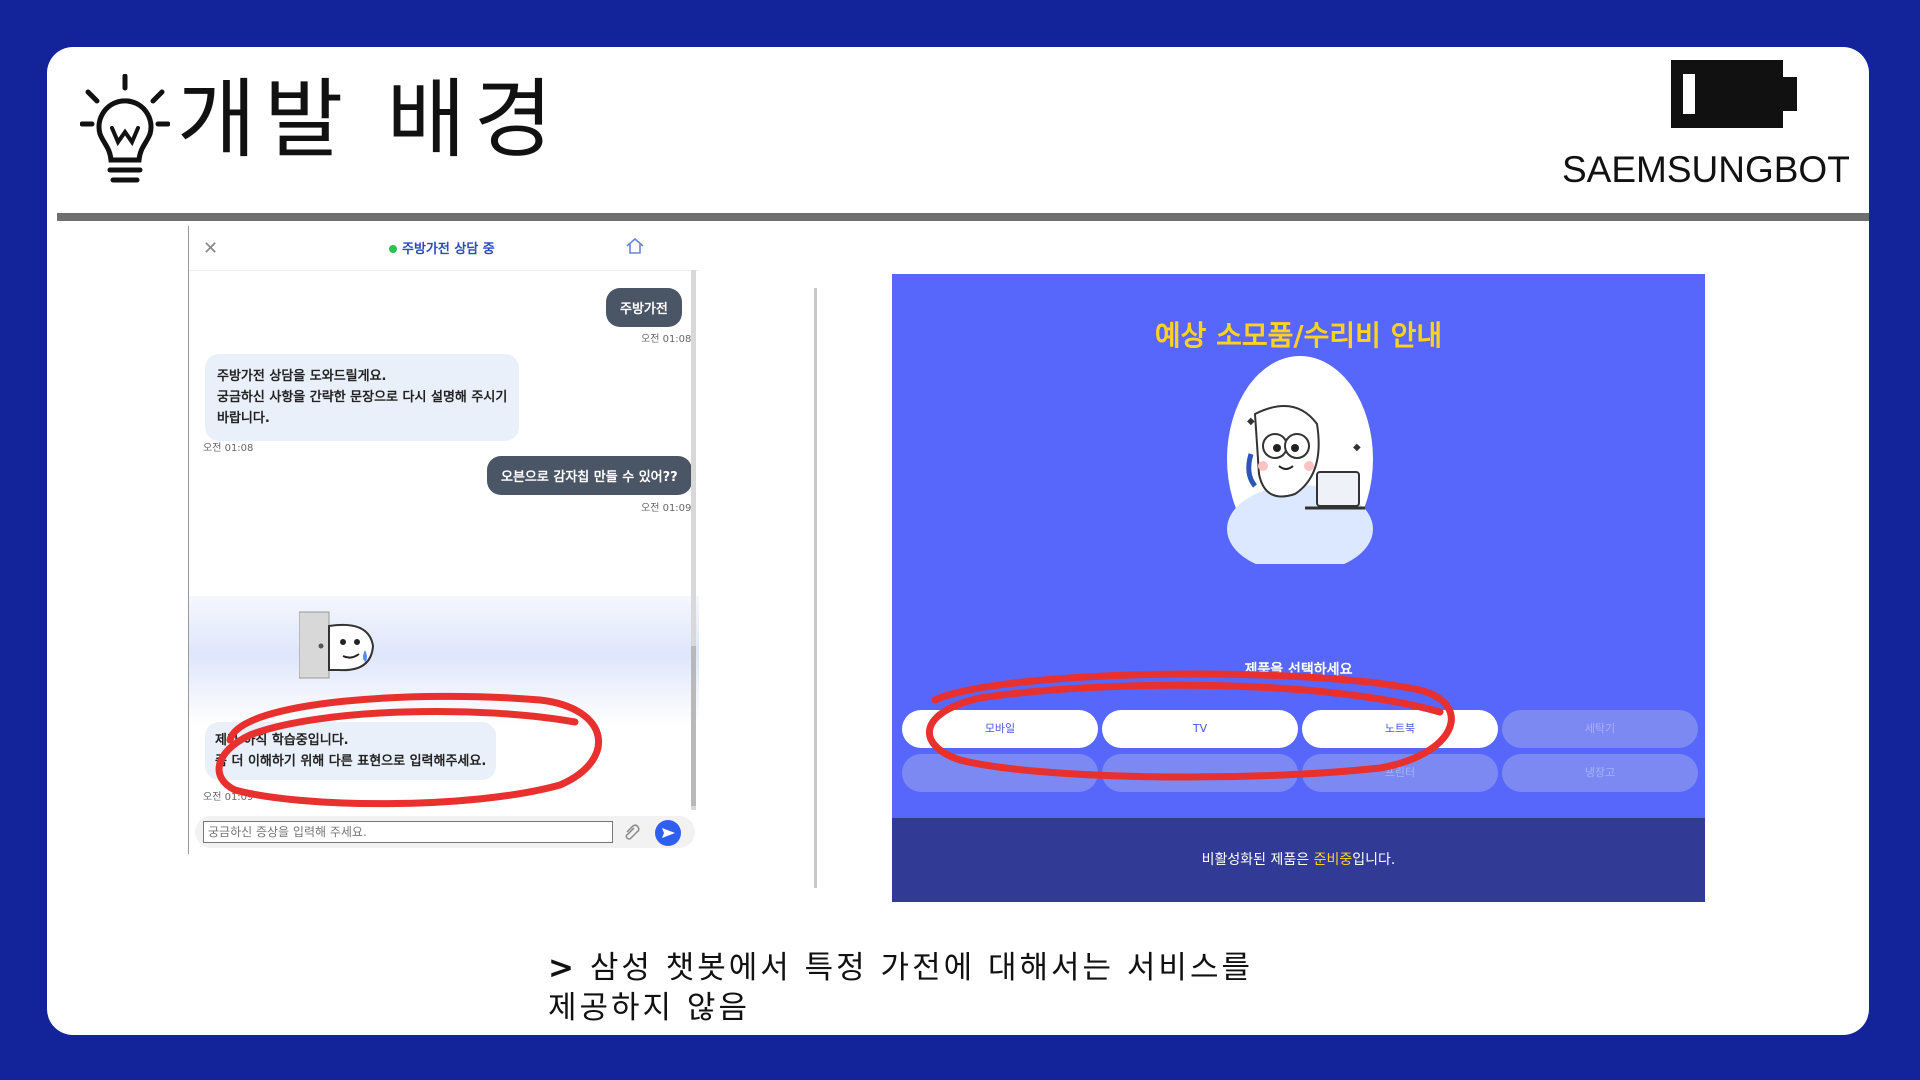  What do you see at coordinates (210, 248) in the screenshot?
I see `close-icon: ✕` at bounding box center [210, 248].